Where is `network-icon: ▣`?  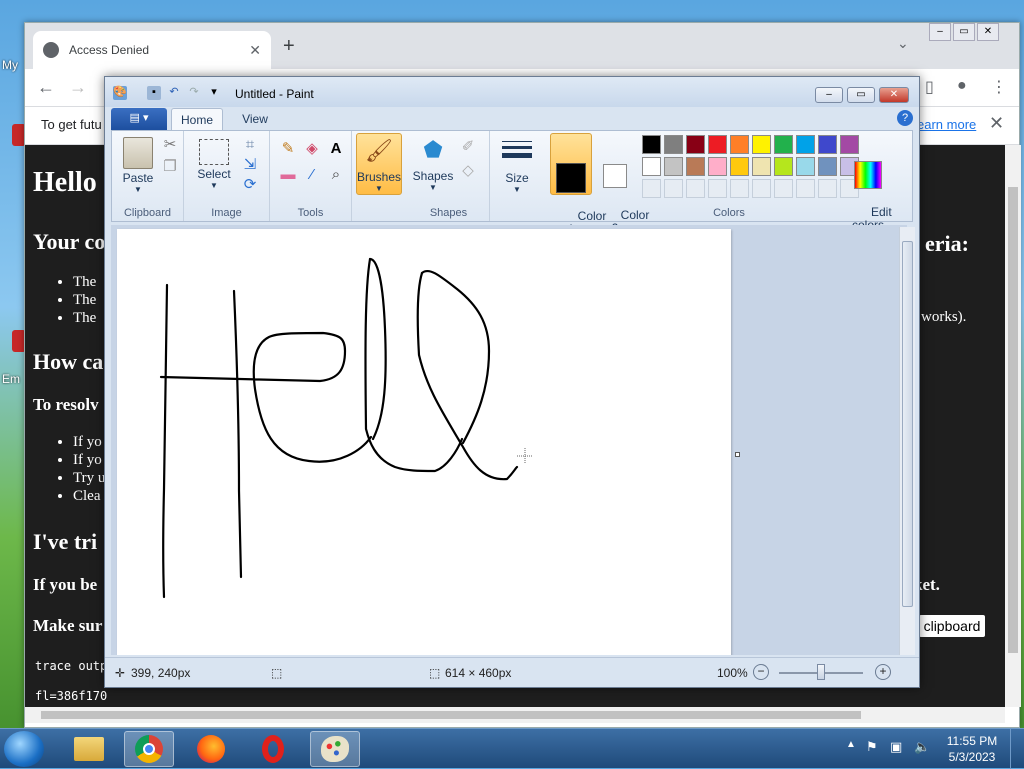 network-icon: ▣ is located at coordinates (896, 747).